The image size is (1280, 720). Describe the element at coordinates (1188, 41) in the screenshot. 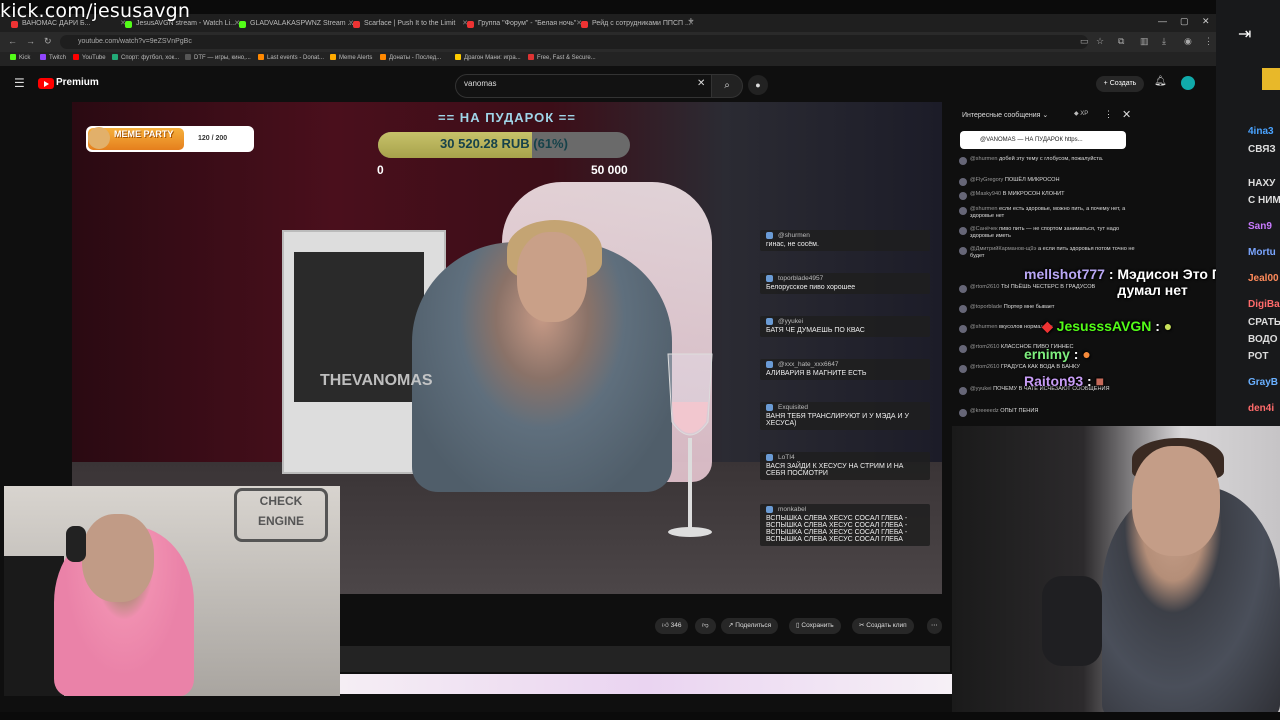

I see `profile-icon: ◉` at that location.